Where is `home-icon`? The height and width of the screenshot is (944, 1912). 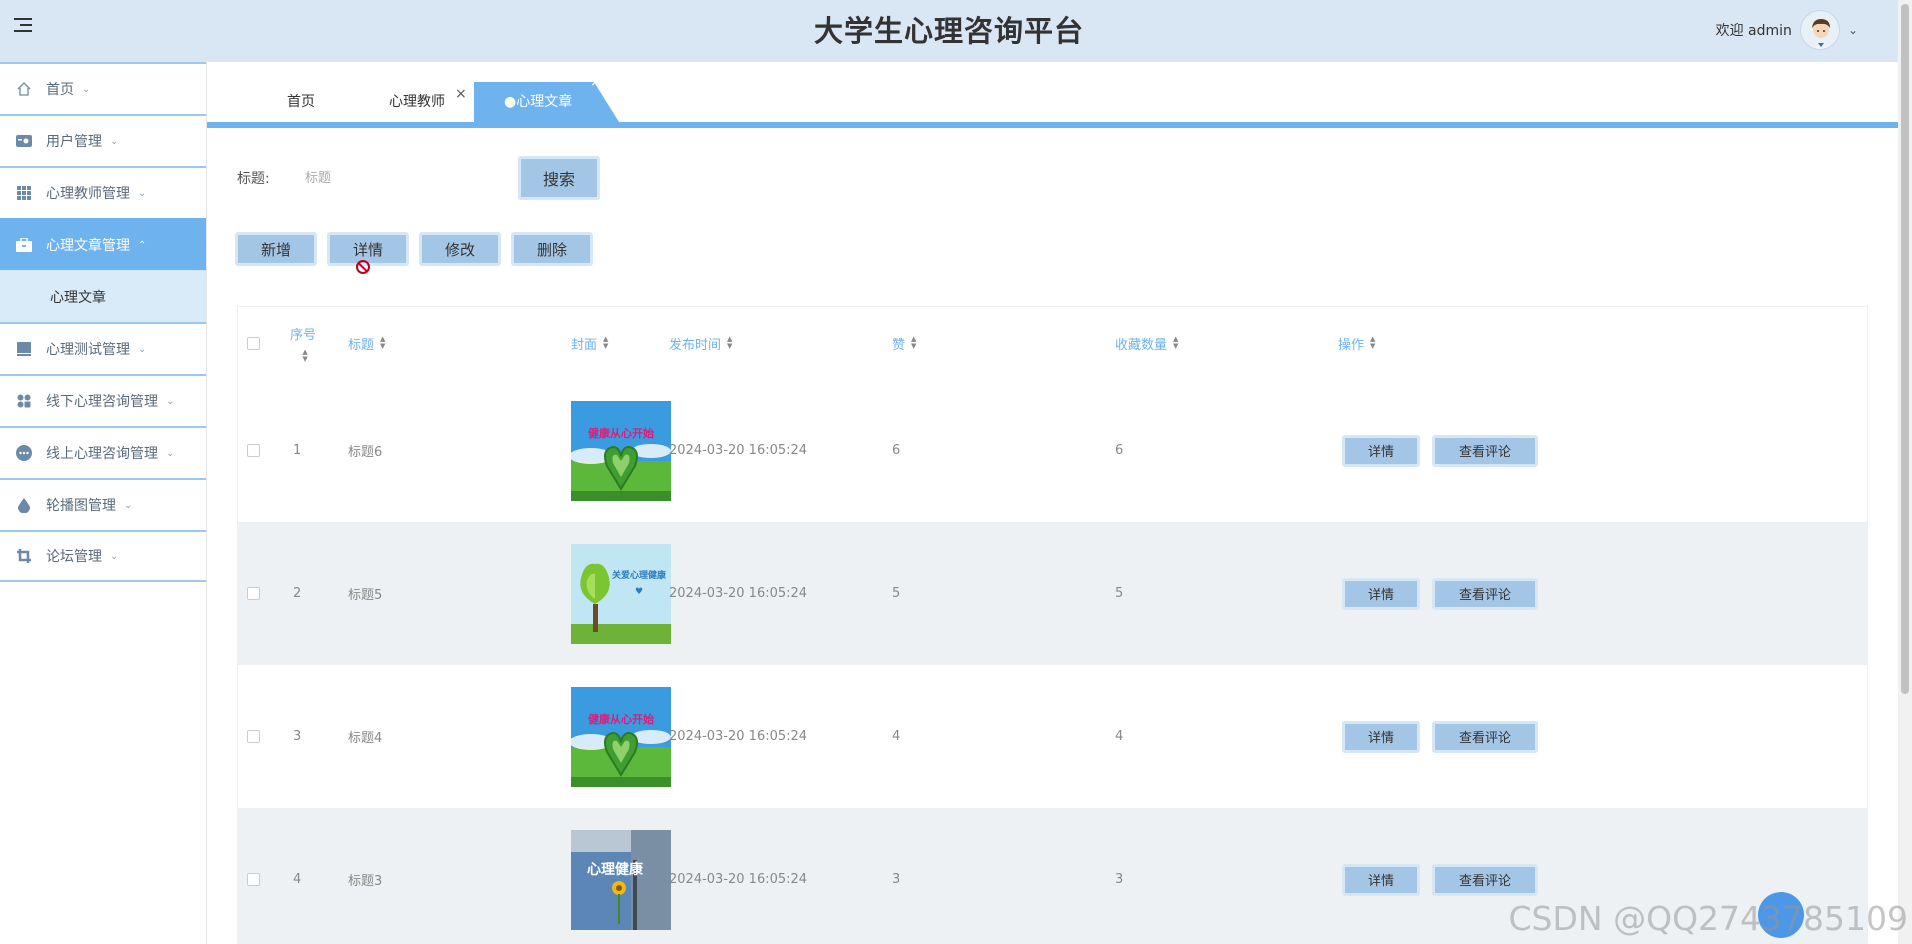
home-icon is located at coordinates (24, 89).